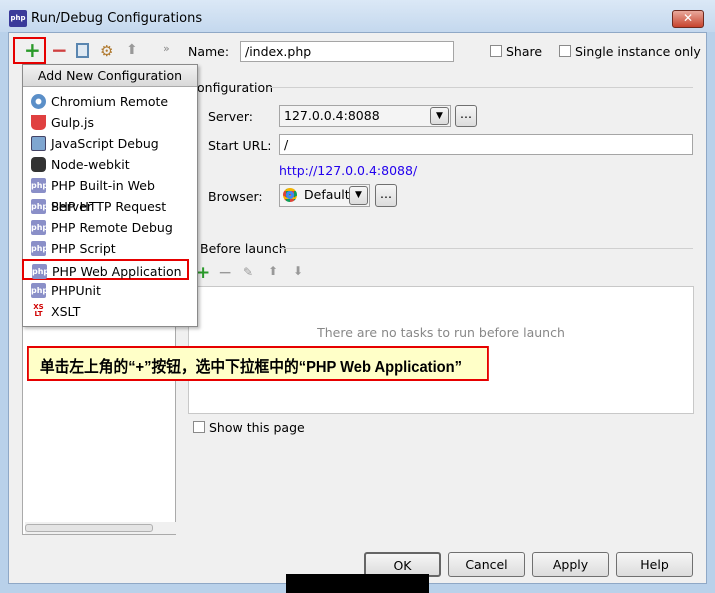 This screenshot has height=593, width=715. What do you see at coordinates (76, 290) in the screenshot?
I see `popup-item-label: PHPUnit` at bounding box center [76, 290].